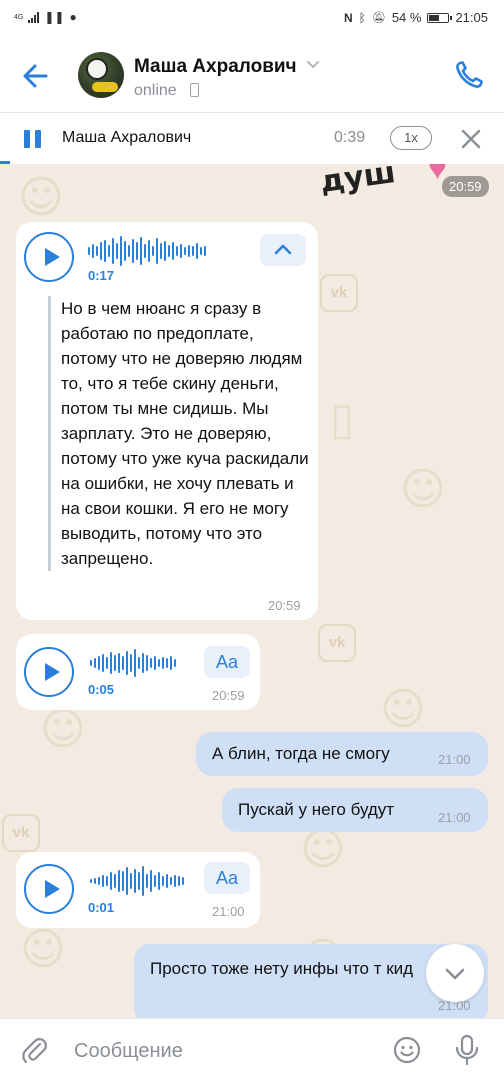 This screenshot has width=504, height=1080. Describe the element at coordinates (38, 139) in the screenshot. I see `pause-icon-bar` at that location.